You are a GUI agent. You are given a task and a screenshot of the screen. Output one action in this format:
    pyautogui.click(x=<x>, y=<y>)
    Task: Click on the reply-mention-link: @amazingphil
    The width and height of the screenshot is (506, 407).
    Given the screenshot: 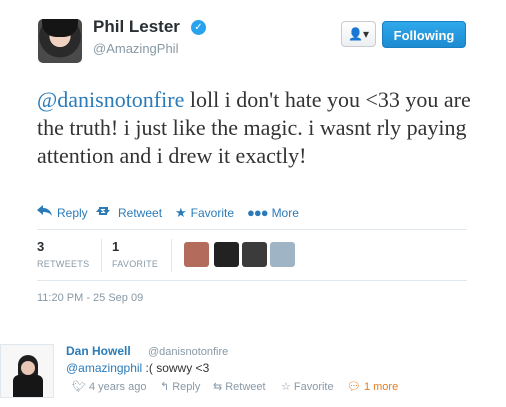 What is the action you would take?
    pyautogui.click(x=104, y=368)
    